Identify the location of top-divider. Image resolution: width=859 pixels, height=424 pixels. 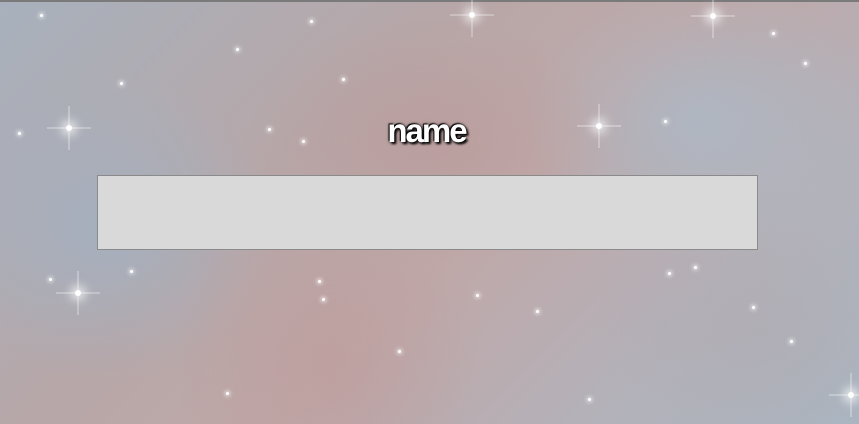
(429, 1).